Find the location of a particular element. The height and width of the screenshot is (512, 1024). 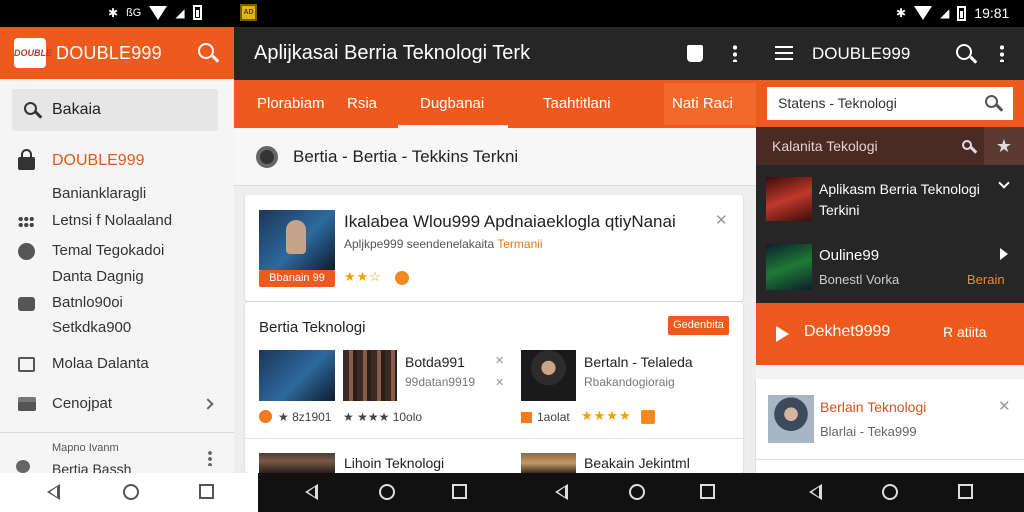

drawer-item: Letnsi f Nolaaland is located at coordinates (117, 222).